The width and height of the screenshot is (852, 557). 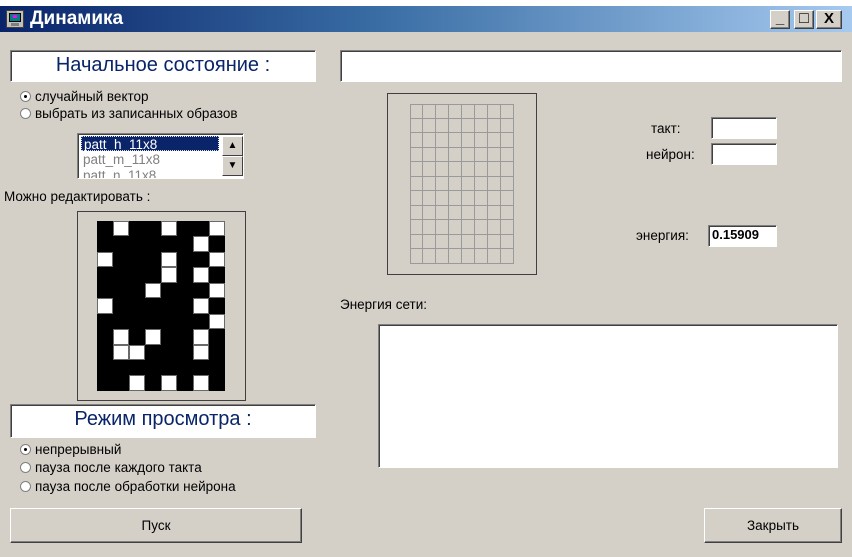 What do you see at coordinates (232, 146) in the screenshot?
I see `scroll-up-button: ▲` at bounding box center [232, 146].